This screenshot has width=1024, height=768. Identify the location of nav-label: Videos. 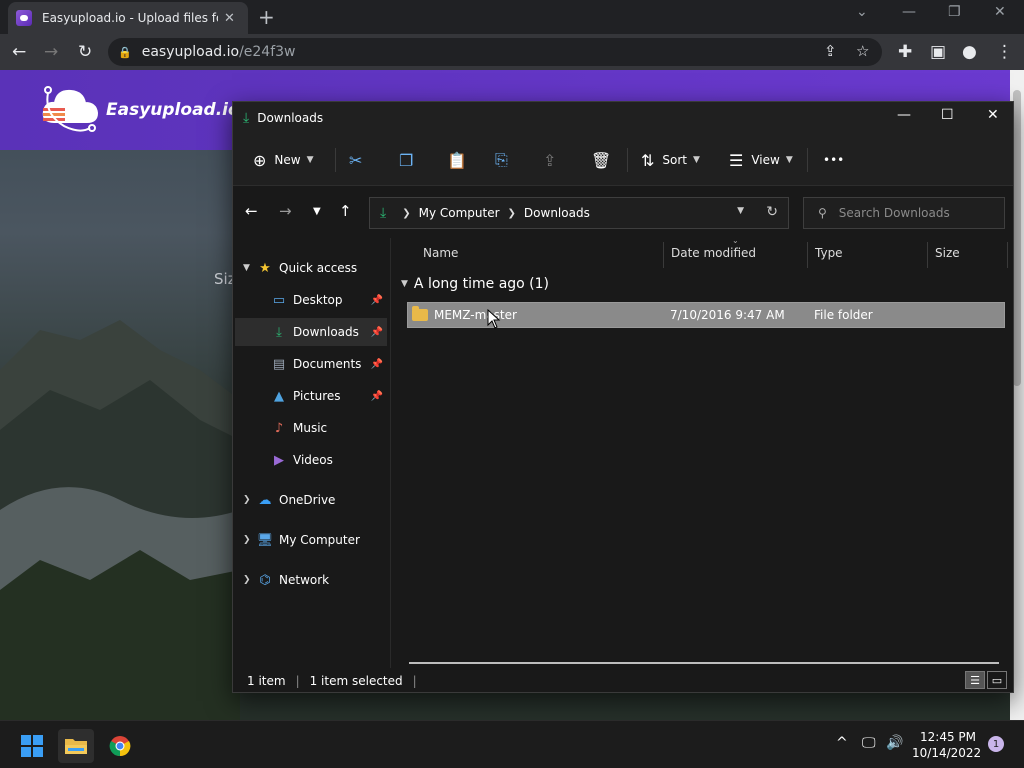
(313, 460).